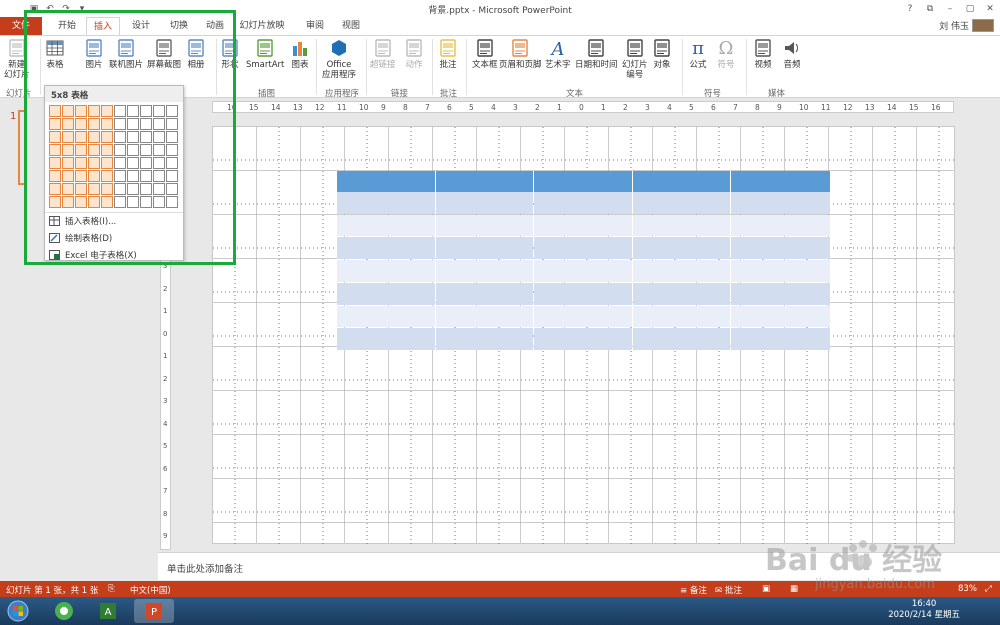 The image size is (1000, 625). I want to click on ribbon-display-button: ⧉, so click(930, 8).